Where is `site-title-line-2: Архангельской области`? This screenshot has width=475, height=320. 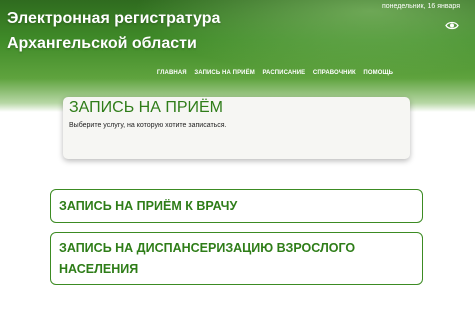 site-title-line-2: Архангельской области is located at coordinates (102, 43).